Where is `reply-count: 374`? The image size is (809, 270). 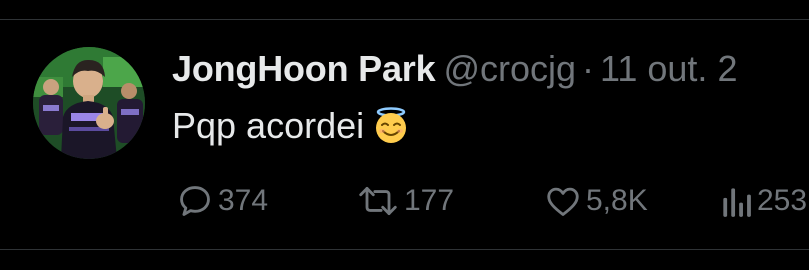
reply-count: 374 is located at coordinates (243, 200).